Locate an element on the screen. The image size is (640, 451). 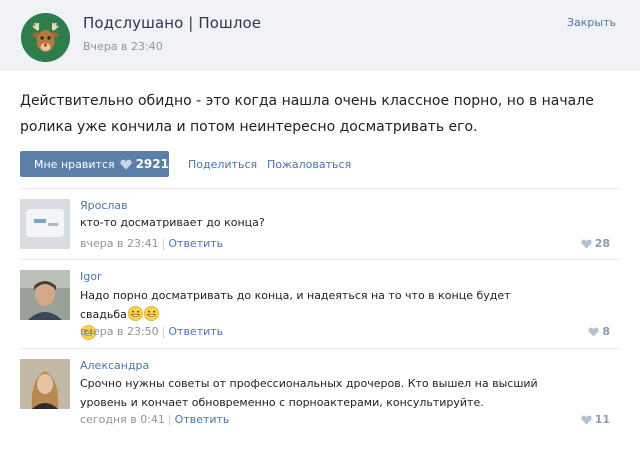
comment-meta: вчера в 23:41 | Ответить is located at coordinates (152, 243).